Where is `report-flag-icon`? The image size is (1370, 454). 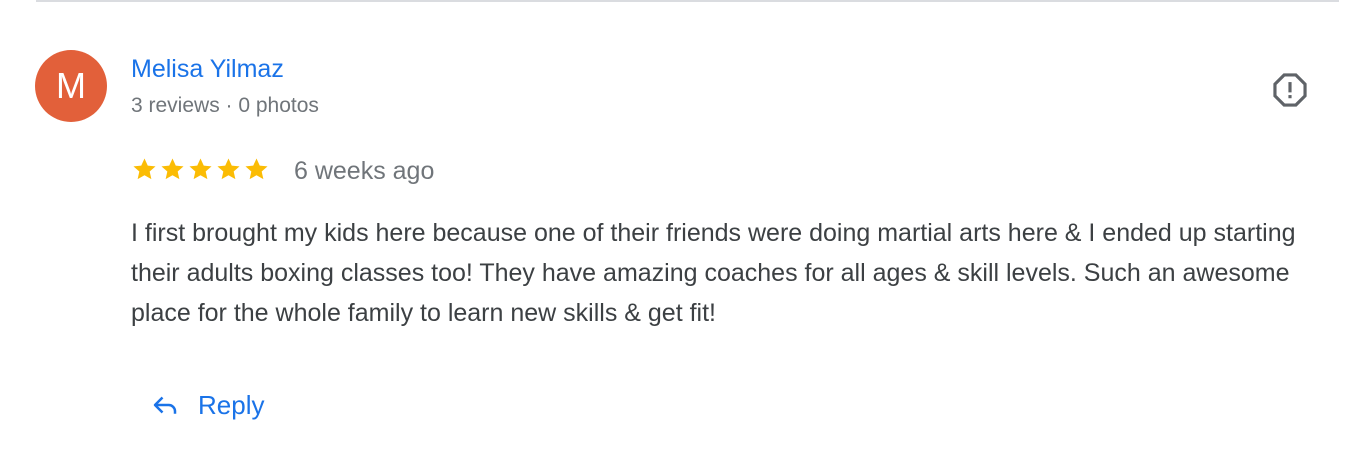
report-flag-icon is located at coordinates (1290, 90).